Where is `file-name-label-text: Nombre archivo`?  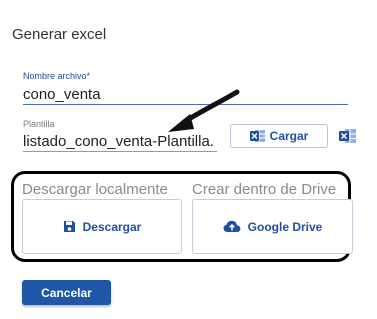
file-name-label-text: Nombre archivo is located at coordinates (55, 76).